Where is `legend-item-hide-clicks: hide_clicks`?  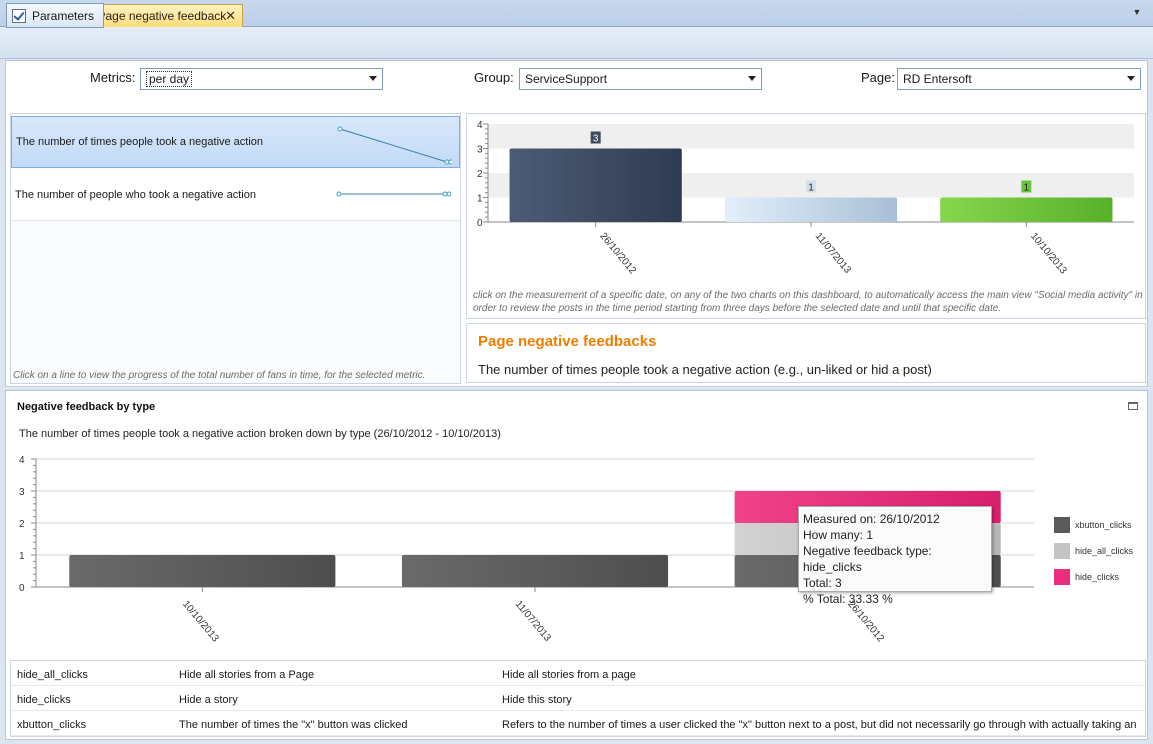 legend-item-hide-clicks: hide_clicks is located at coordinates (1101, 578).